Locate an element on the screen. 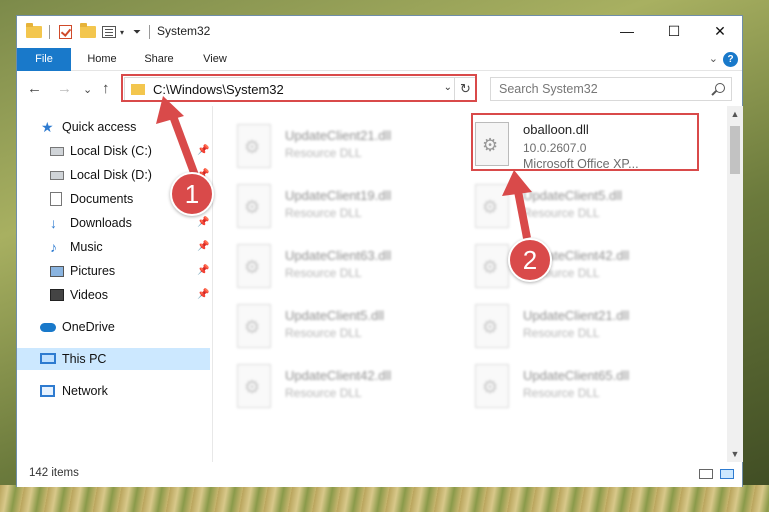 This screenshot has height=512, width=769. step-1-badge: 1 is located at coordinates (192, 194).